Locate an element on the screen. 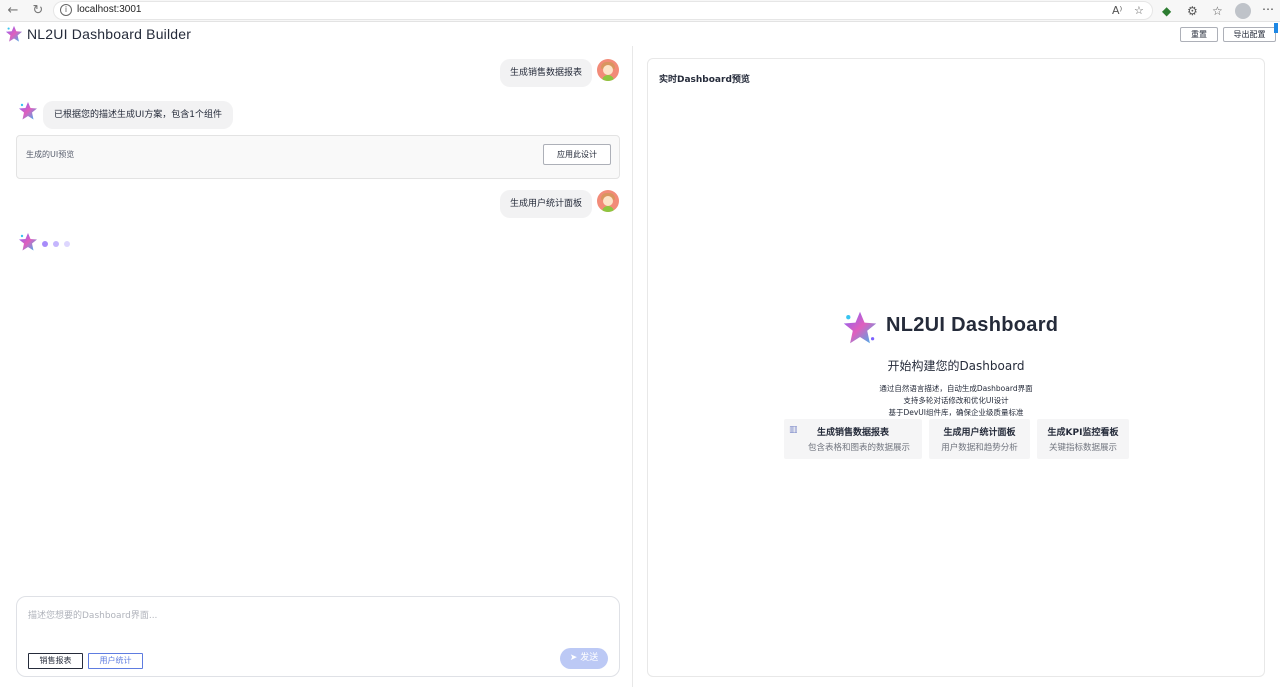 The width and height of the screenshot is (1280, 687). hero-feature-line: 基于DevUI组件库，确保企业级质量标准 is located at coordinates (956, 412).